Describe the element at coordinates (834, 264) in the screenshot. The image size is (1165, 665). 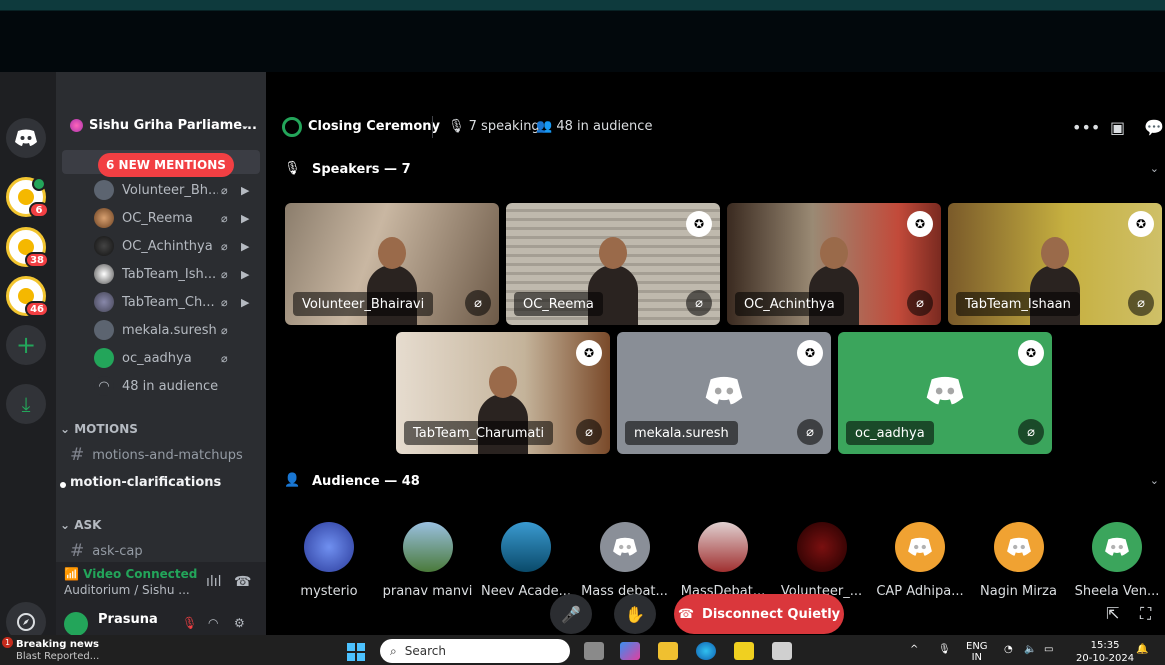
I see `speaker-tile: ✪ OC_Achinthya ⌀` at that location.